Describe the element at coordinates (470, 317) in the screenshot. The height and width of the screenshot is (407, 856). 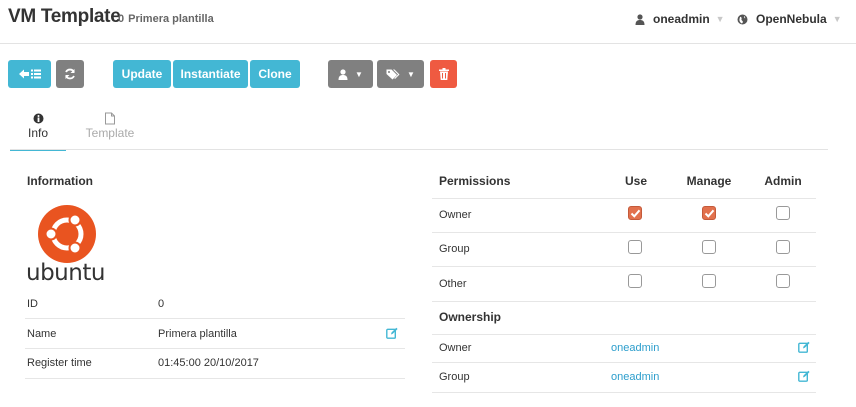
I see `ownership-title: Ownership` at that location.